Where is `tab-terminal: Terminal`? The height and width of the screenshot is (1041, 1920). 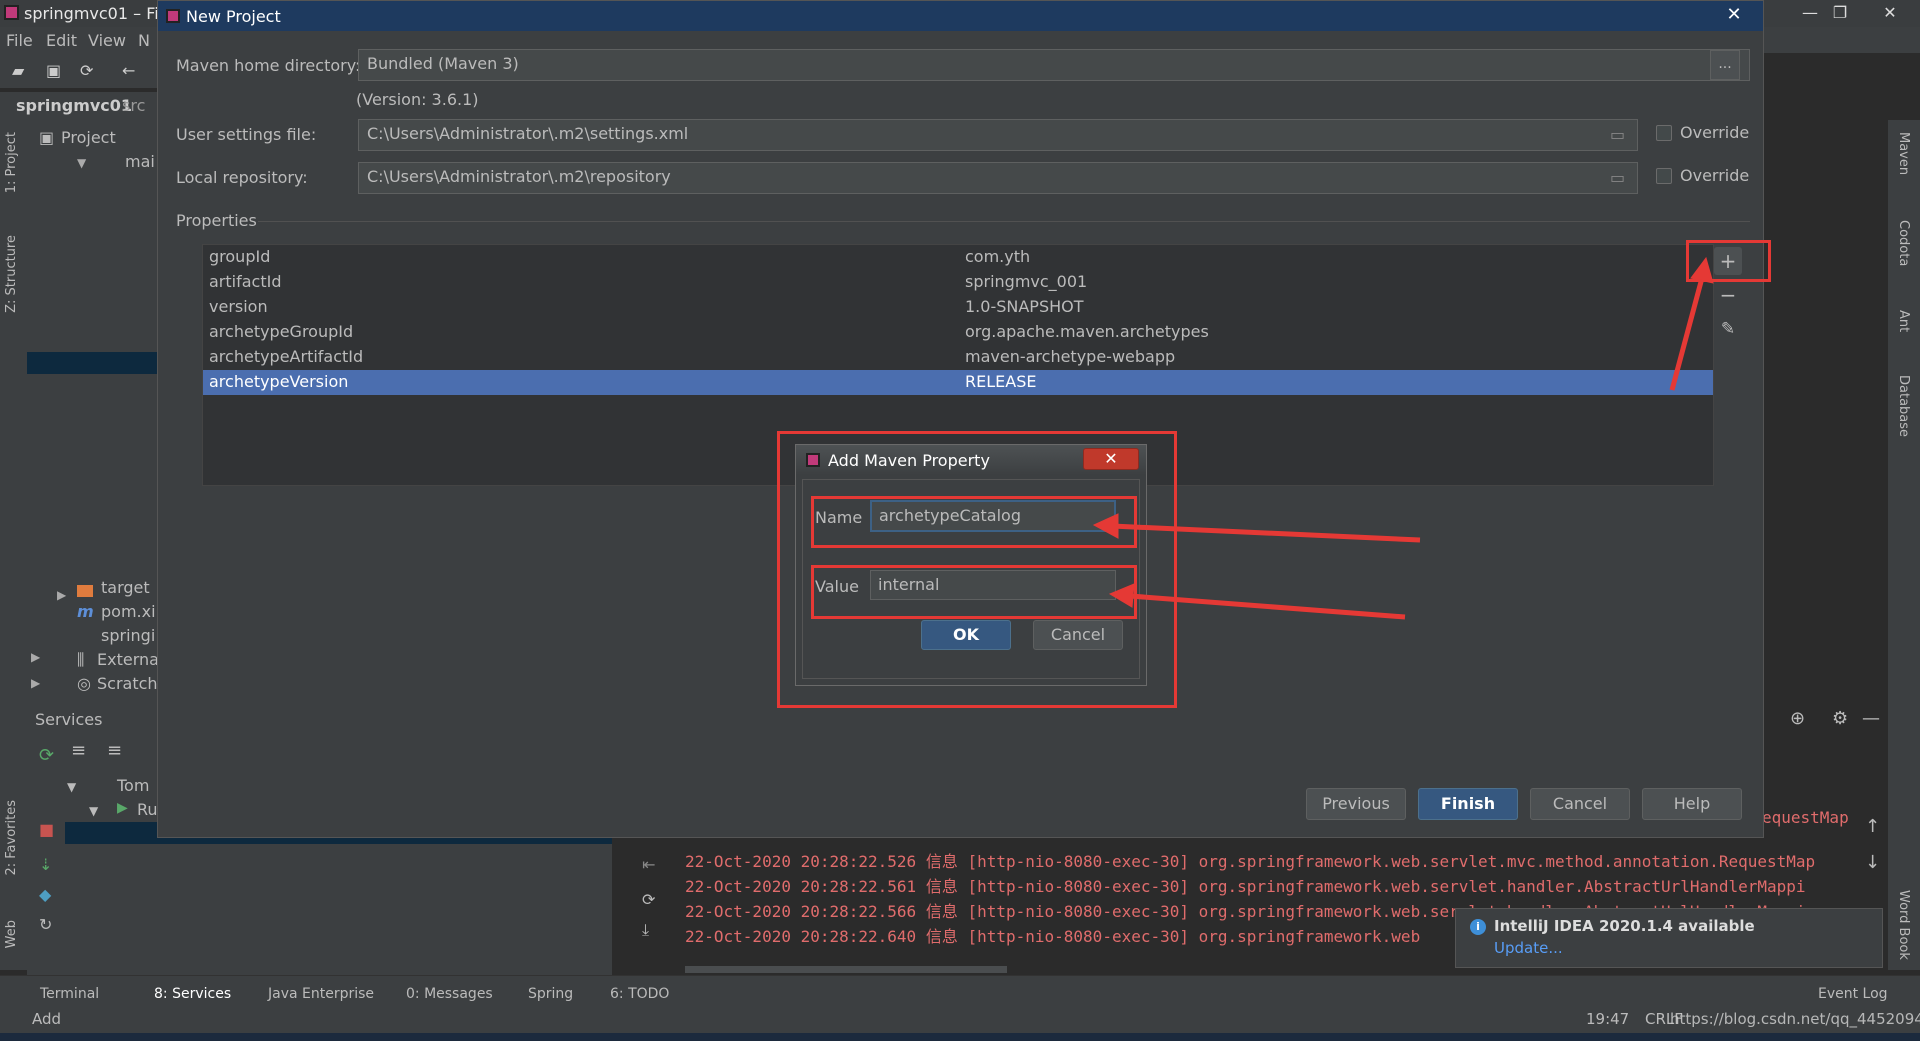 tab-terminal: Terminal is located at coordinates (69, 994).